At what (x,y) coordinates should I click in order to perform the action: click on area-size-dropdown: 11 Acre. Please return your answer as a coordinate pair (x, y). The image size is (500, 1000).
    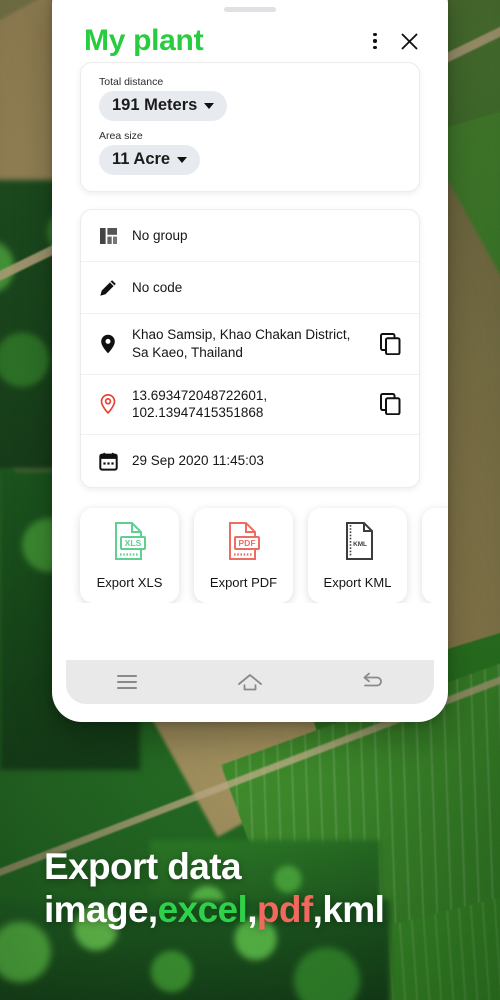
    Looking at the image, I should click on (150, 160).